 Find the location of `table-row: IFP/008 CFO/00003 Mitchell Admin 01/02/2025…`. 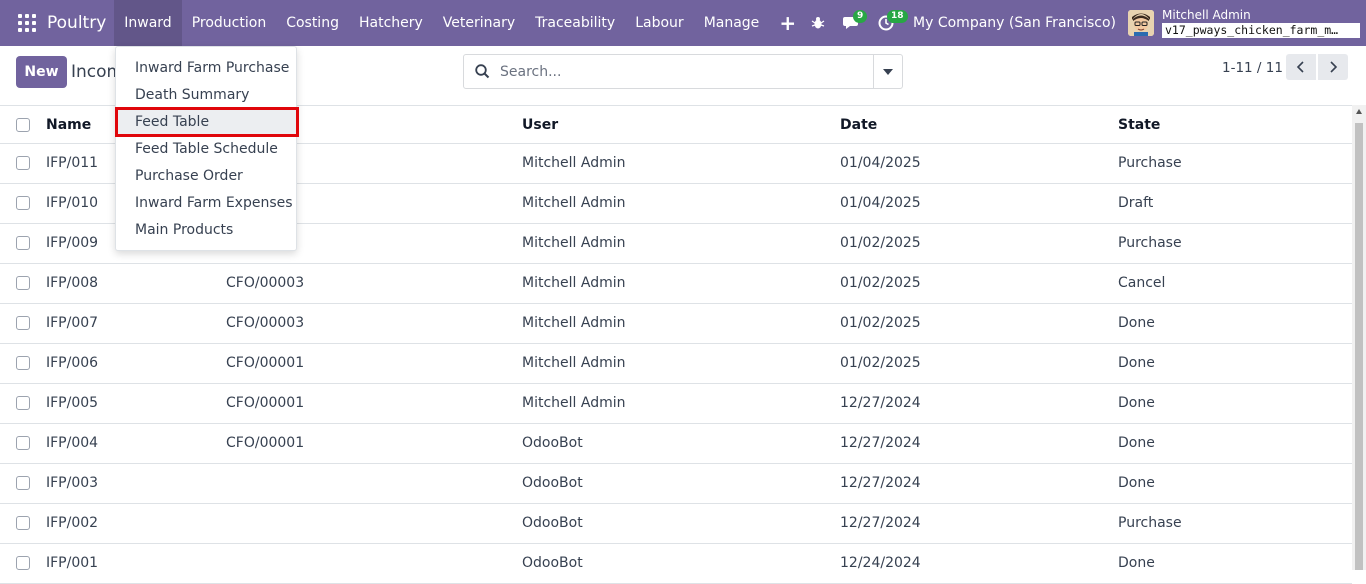

table-row: IFP/008 CFO/00003 Mitchell Admin 01/02/2025… is located at coordinates (676, 284).